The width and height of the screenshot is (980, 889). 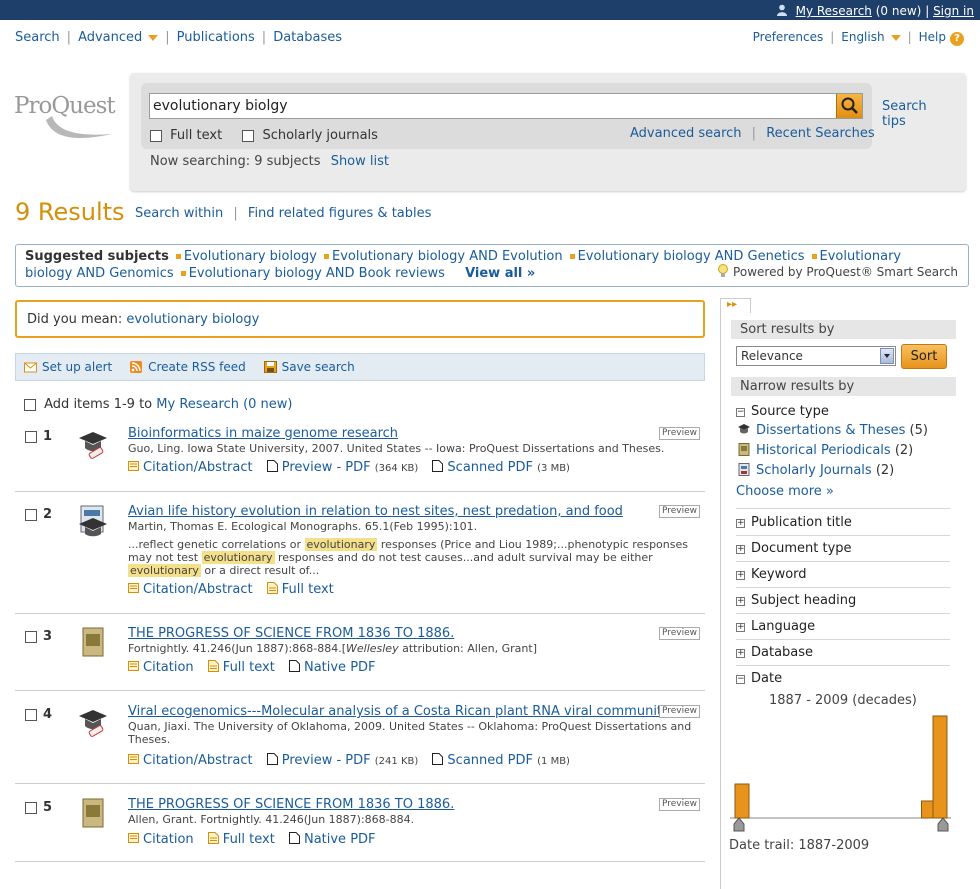 I want to click on suggested-subject-4b: biology AND Genomics, so click(x=99, y=273).